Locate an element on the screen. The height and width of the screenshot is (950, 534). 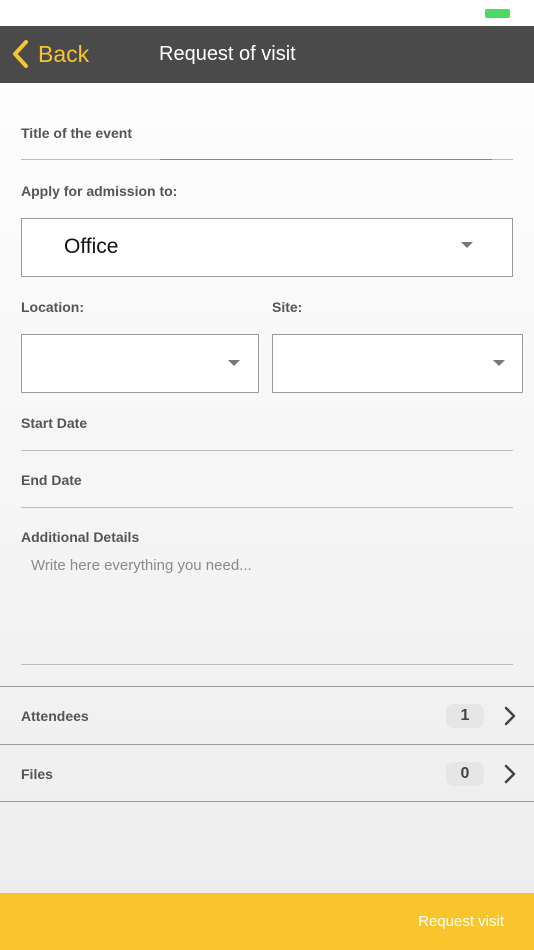
end-date-label: End Date is located at coordinates (51, 480).